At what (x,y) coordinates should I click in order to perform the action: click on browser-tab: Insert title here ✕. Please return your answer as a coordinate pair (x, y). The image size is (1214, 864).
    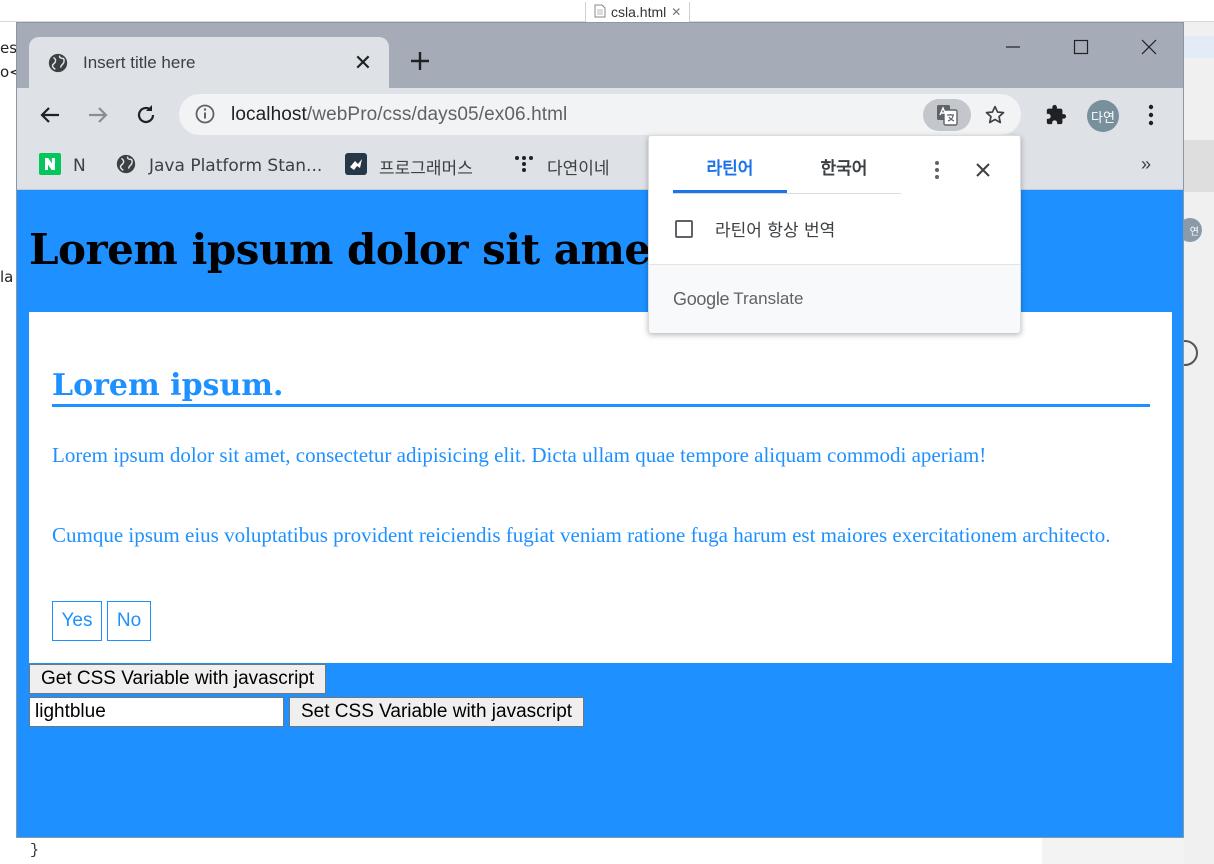
    Looking at the image, I should click on (209, 62).